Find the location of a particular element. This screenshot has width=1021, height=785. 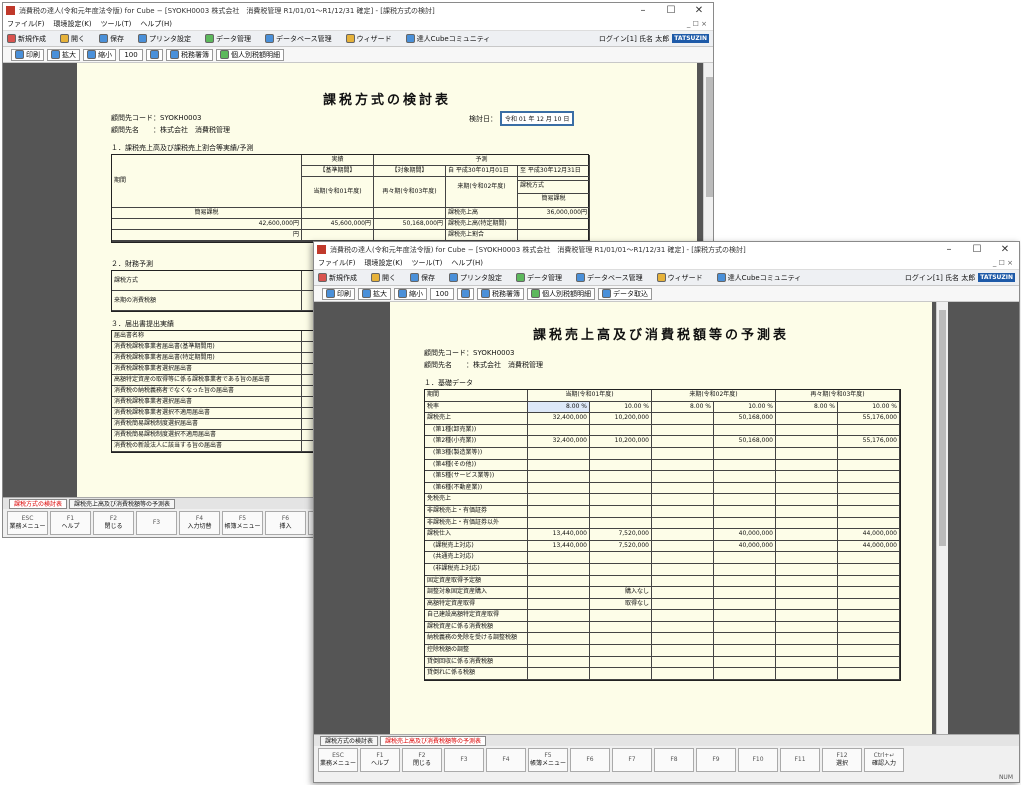

table-cell: 32,400,000 is located at coordinates (559, 442).